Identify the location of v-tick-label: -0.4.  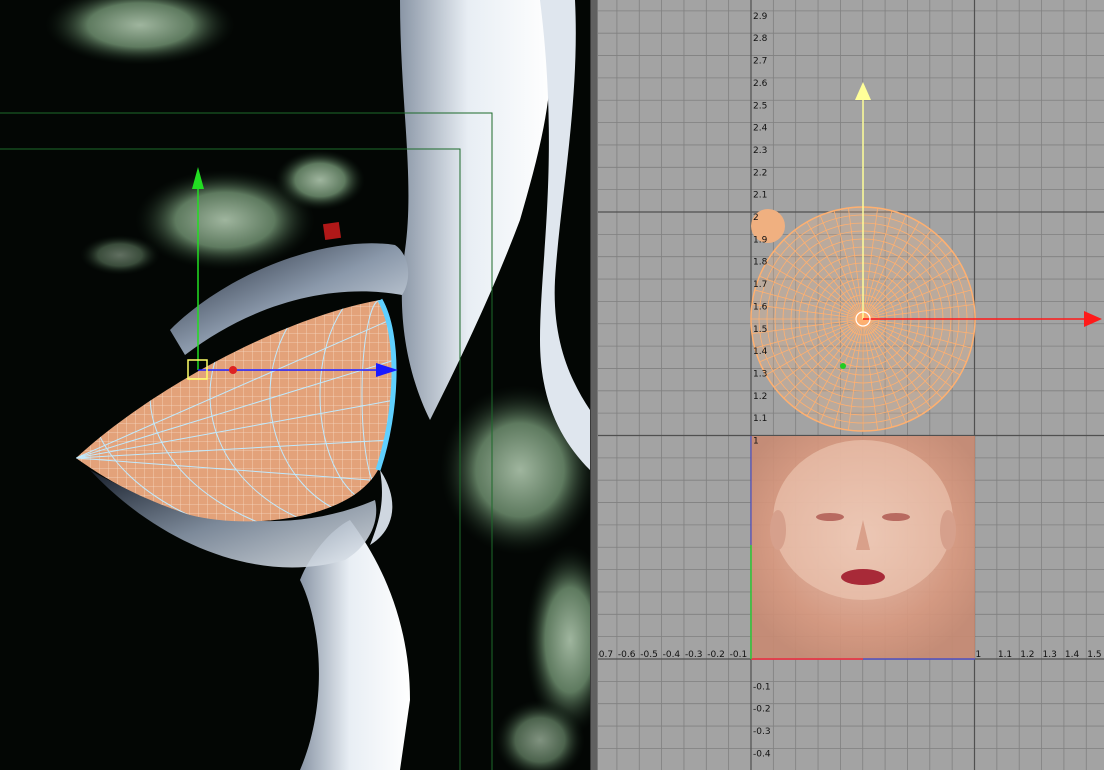
(762, 754).